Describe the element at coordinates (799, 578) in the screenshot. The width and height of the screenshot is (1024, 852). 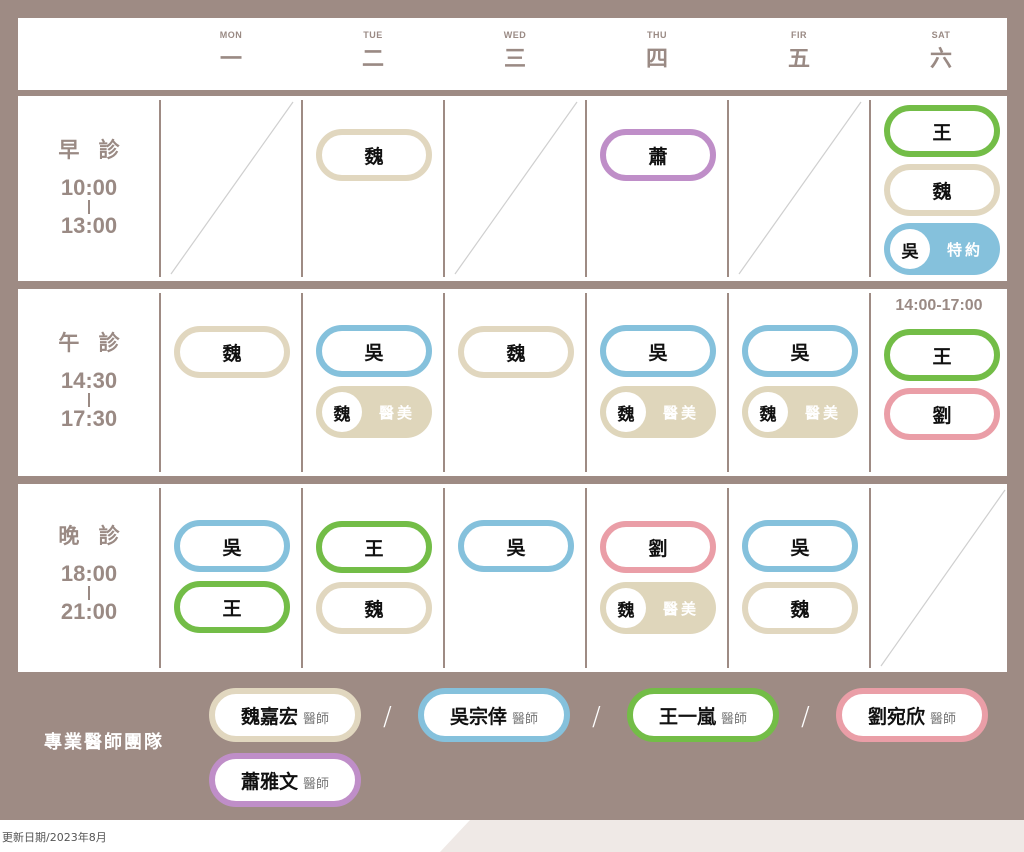
I see `cell-fri-evening: 吳 魏` at that location.